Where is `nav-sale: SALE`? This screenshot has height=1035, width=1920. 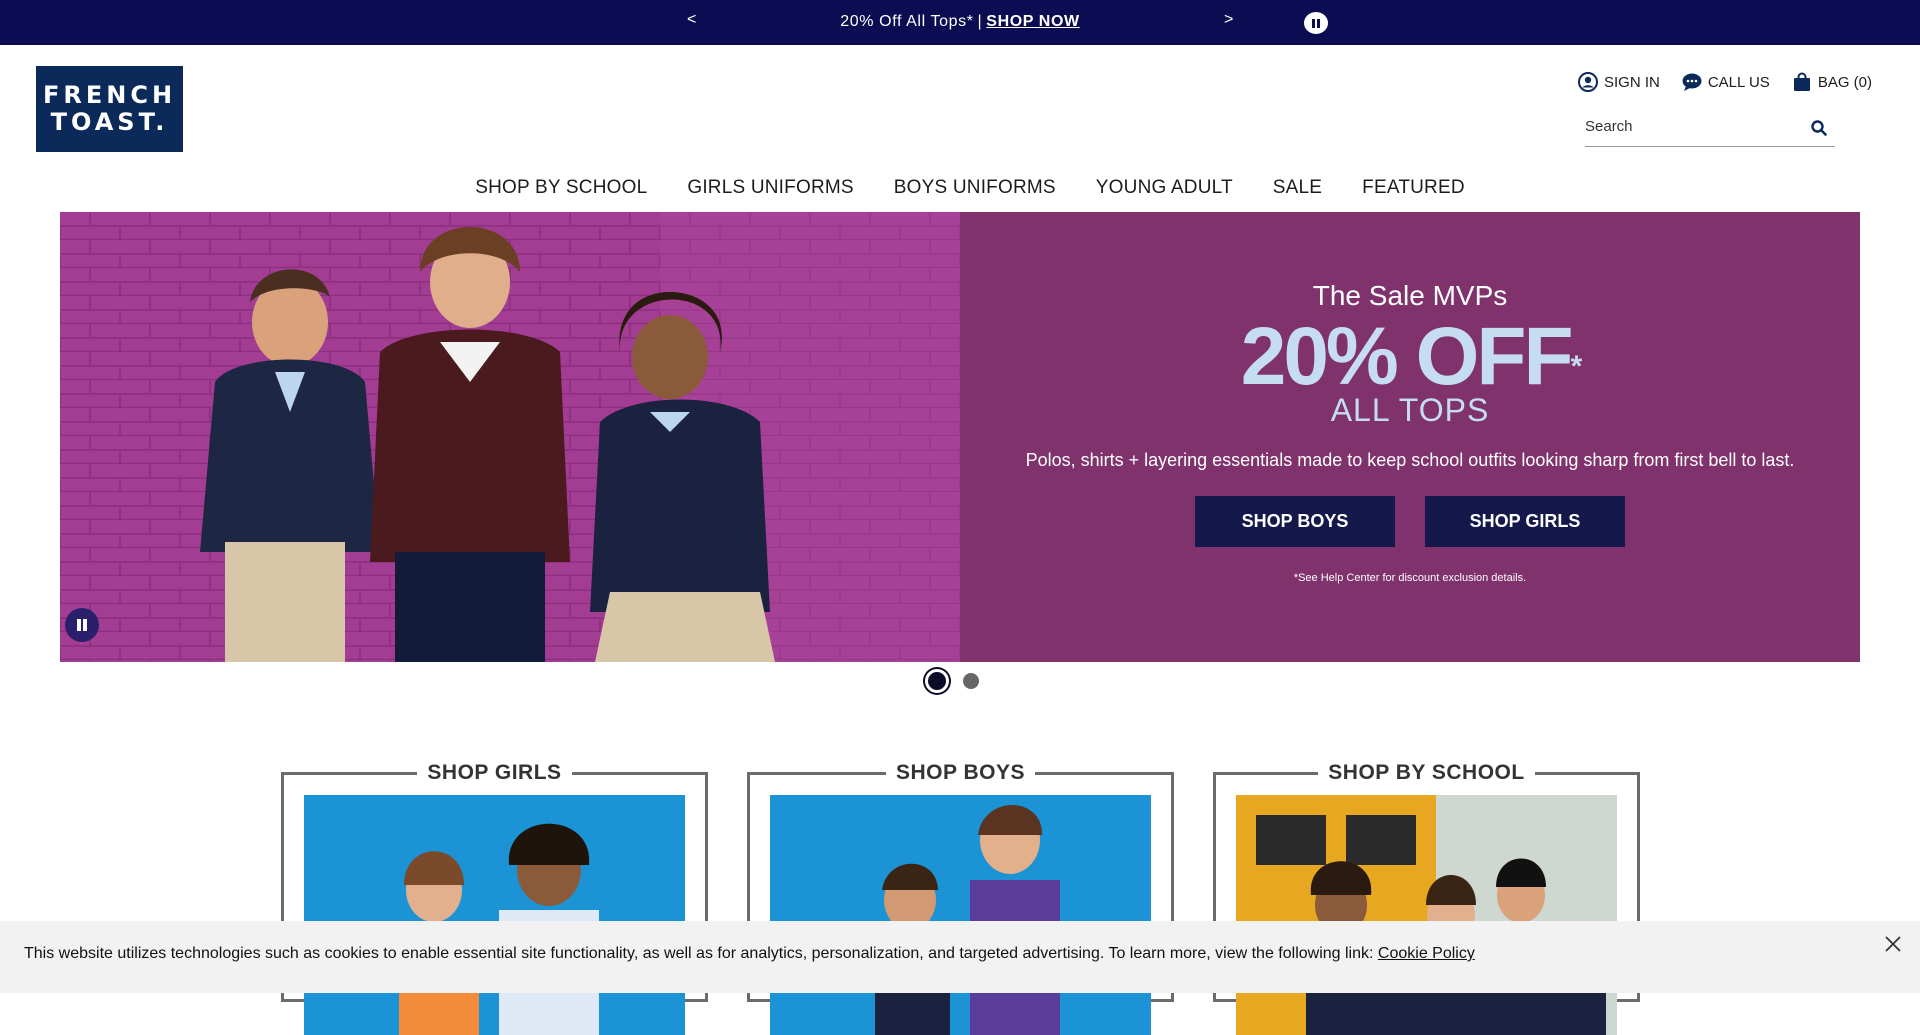
nav-sale: SALE is located at coordinates (1297, 188).